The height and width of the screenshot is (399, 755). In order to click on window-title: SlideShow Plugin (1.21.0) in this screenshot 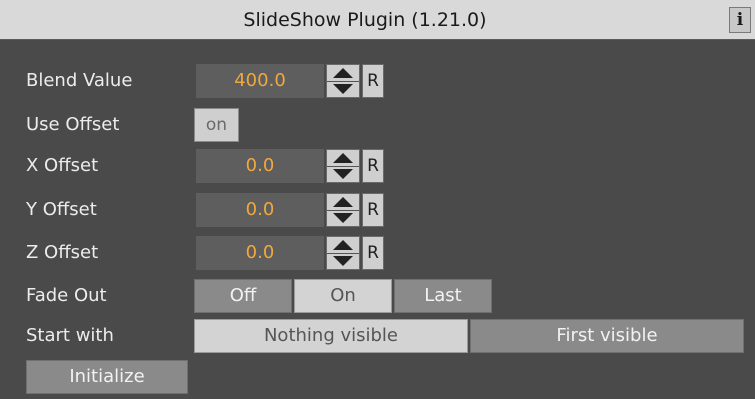, I will do `click(365, 20)`.